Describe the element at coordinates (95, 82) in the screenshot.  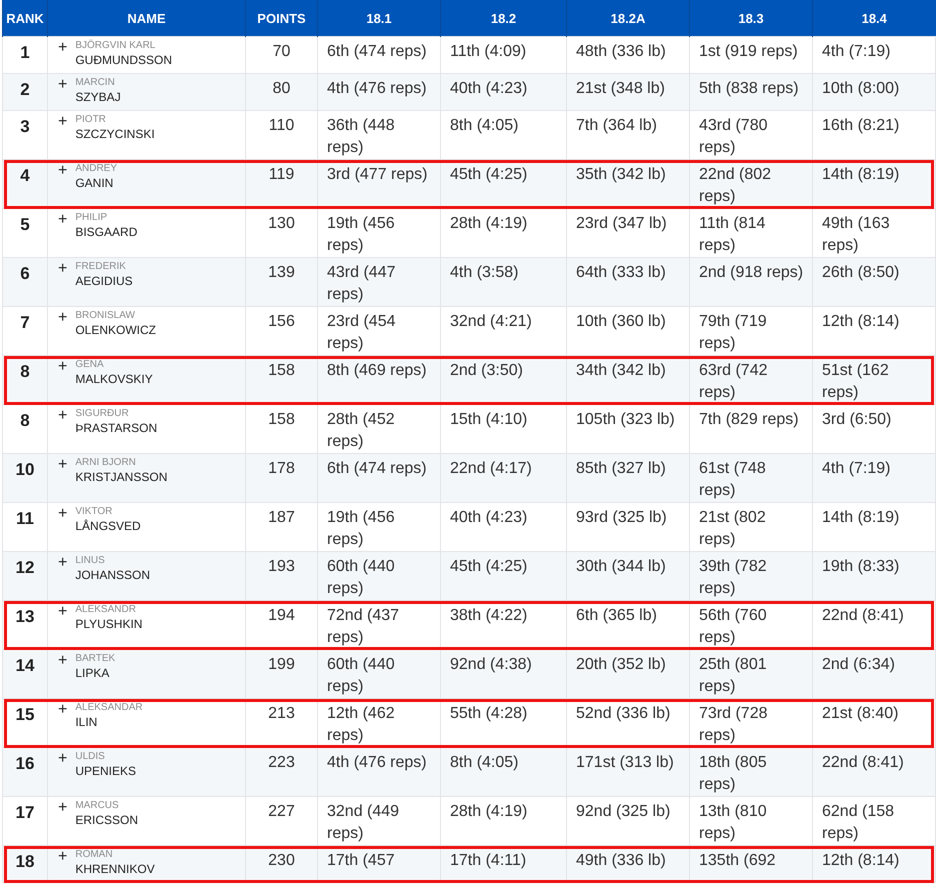
I see `first-name: MARCIN` at that location.